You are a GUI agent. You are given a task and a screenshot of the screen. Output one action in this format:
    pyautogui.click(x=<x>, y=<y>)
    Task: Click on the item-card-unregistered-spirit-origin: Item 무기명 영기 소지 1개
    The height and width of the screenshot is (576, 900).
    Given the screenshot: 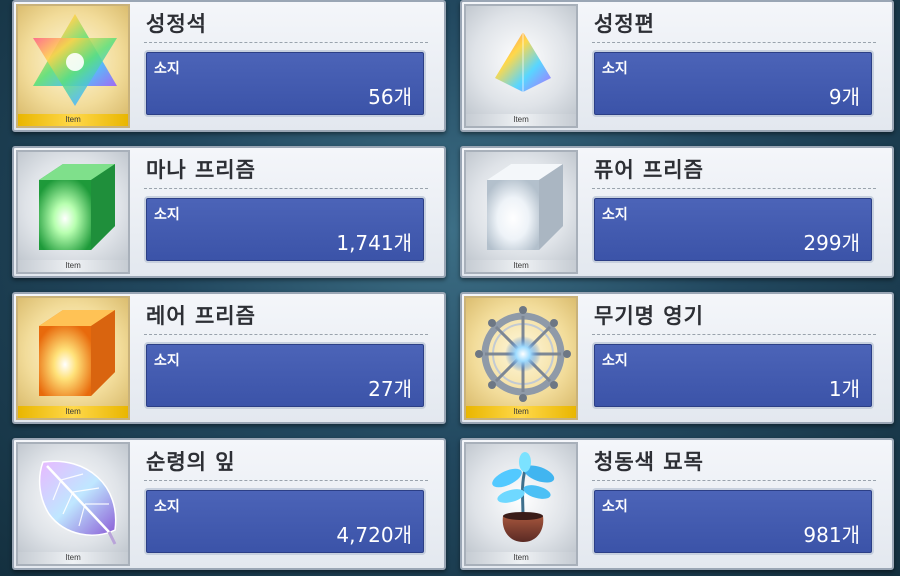 What is the action you would take?
    pyautogui.click(x=677, y=358)
    